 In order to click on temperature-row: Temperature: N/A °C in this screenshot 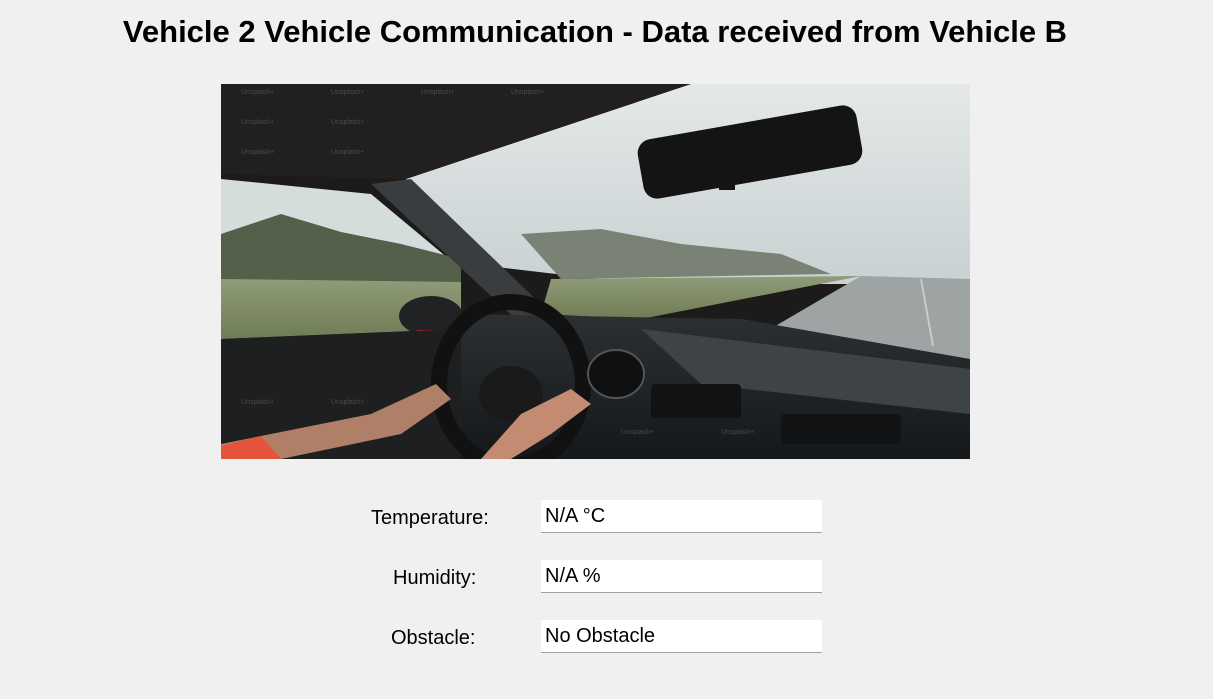, I will do `click(606, 517)`.